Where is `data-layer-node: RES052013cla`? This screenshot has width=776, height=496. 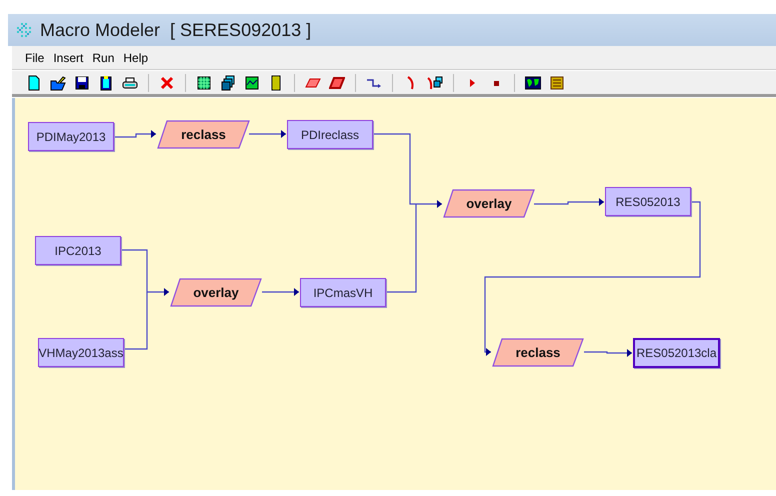 data-layer-node: RES052013cla is located at coordinates (676, 353).